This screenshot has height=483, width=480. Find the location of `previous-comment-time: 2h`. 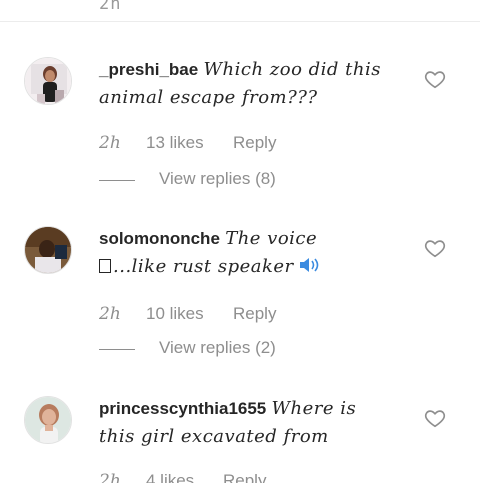

previous-comment-time: 2h is located at coordinates (110, 7).